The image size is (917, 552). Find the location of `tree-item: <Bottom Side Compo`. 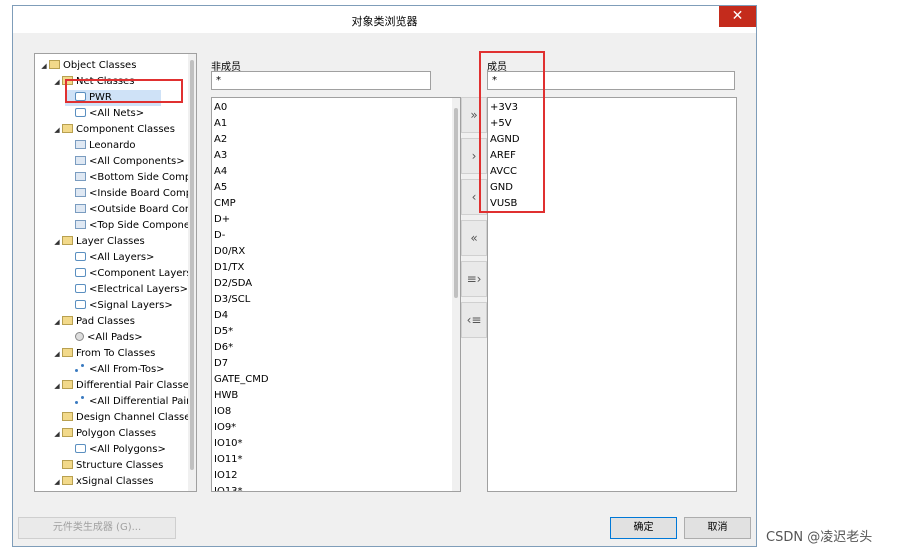

tree-item: <Bottom Side Compo is located at coordinates (131, 178).